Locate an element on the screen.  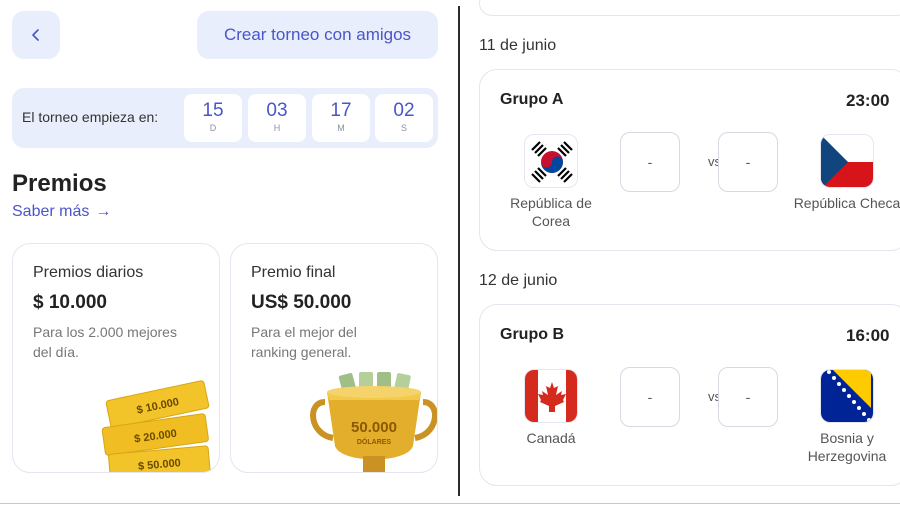
countdown-value: 02 is located at coordinates (404, 110).